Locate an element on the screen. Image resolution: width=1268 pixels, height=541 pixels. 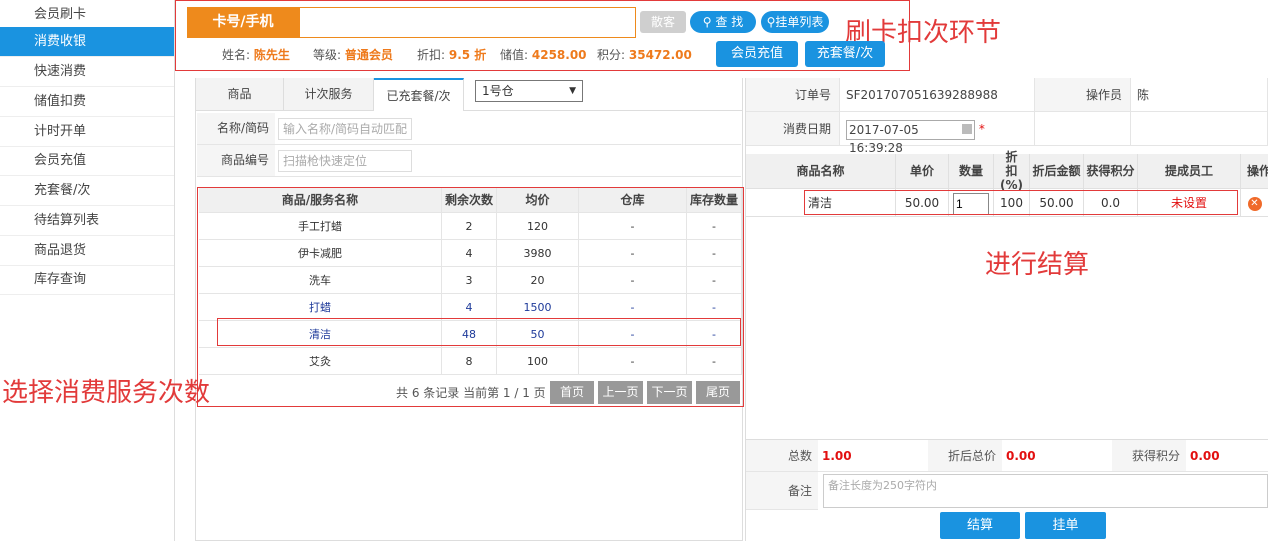
member-points-label: 积分: is located at coordinates (611, 55).